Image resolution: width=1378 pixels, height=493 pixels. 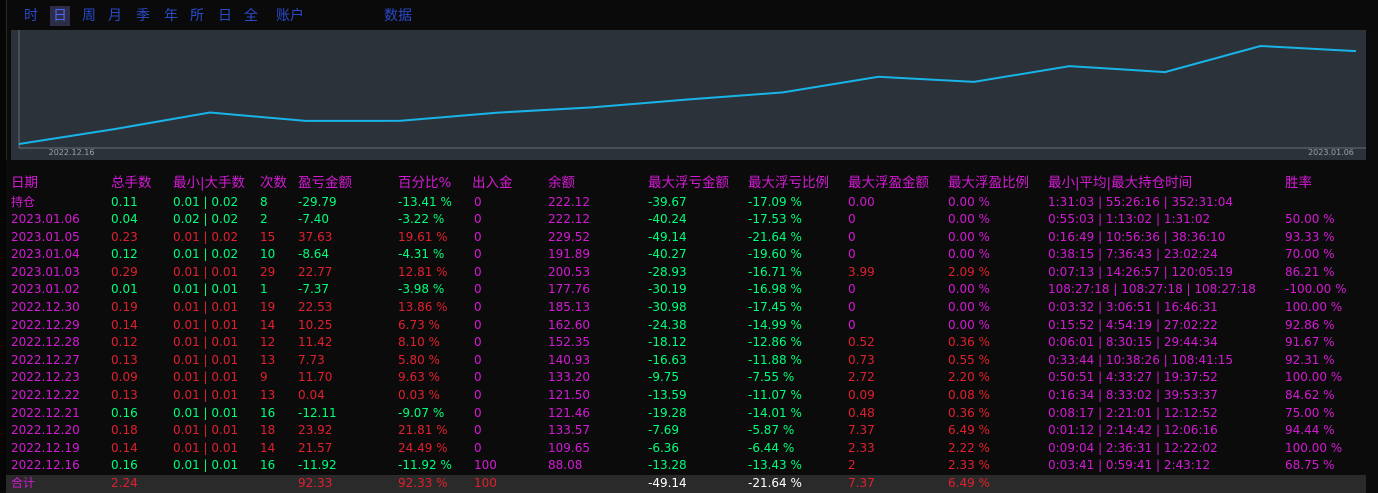 I want to click on cell-pct: 6.73 %, so click(x=419, y=324).